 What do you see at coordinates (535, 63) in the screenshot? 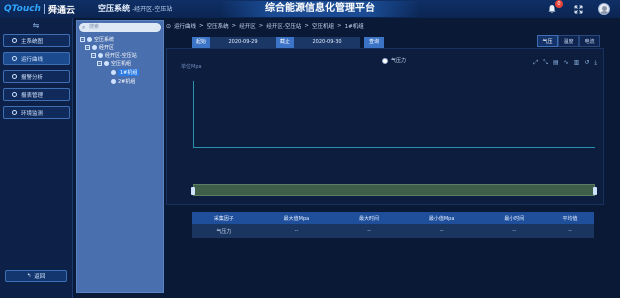
I see `zoom-icon: ⤢` at bounding box center [535, 63].